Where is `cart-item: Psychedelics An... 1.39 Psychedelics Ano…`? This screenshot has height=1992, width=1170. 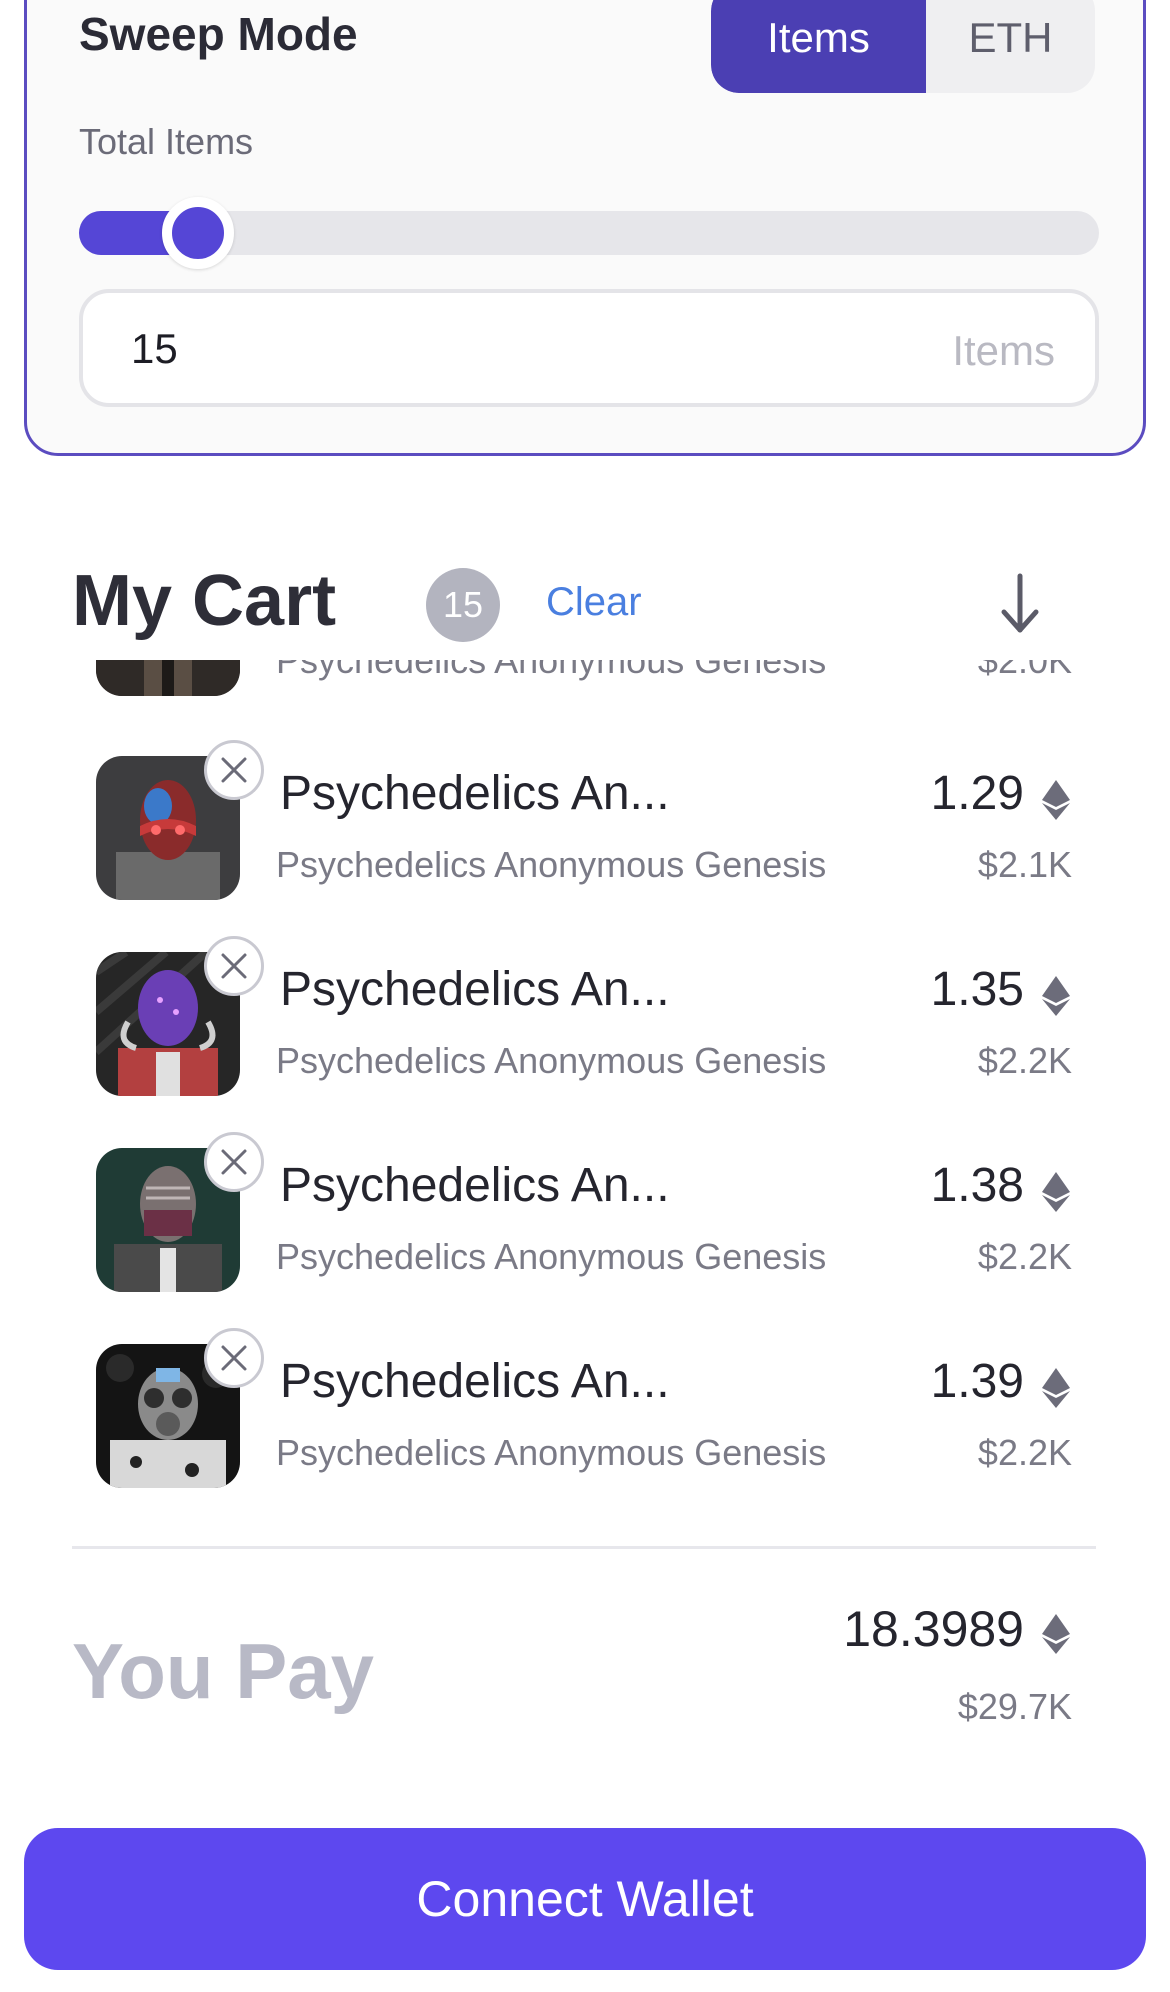
cart-item: Psychedelics An... 1.39 Psychedelics Ano… is located at coordinates (585, 1416).